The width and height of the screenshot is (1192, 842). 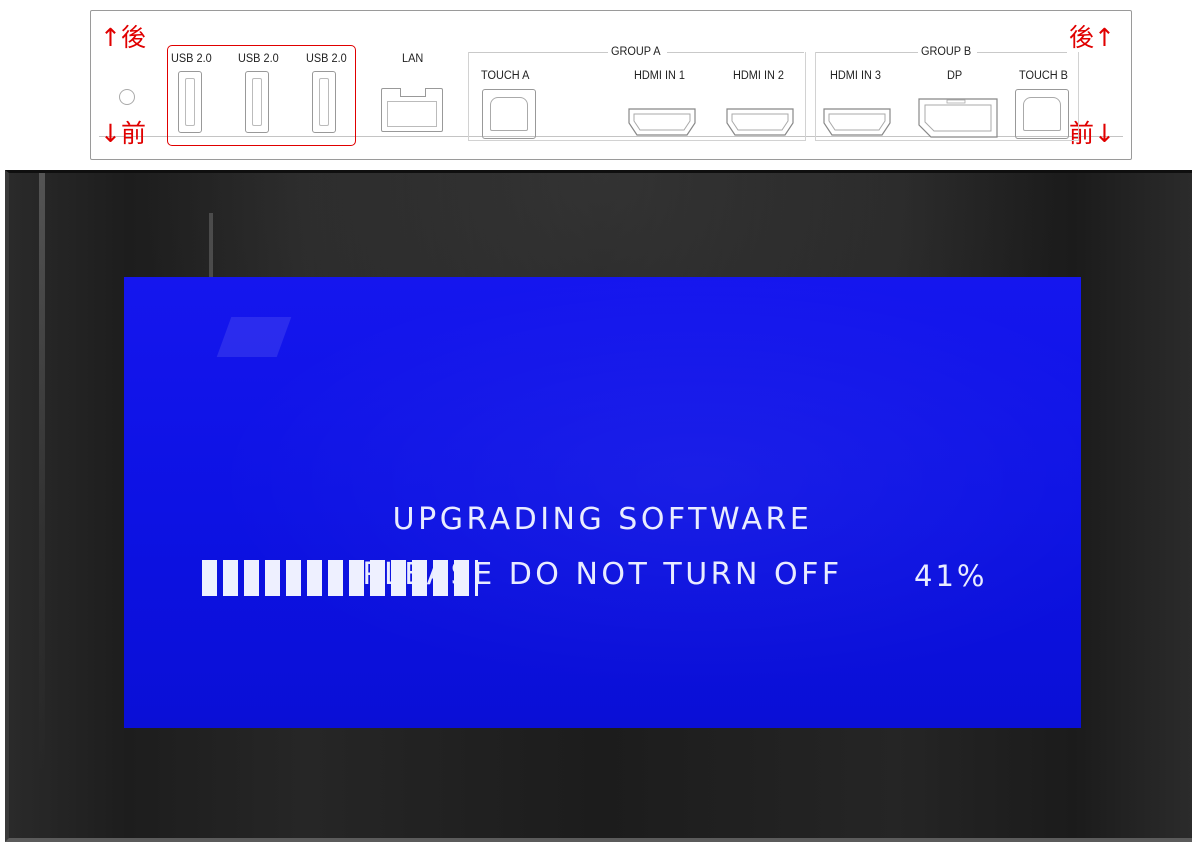 What do you see at coordinates (955, 76) in the screenshot?
I see `dp-label: DP` at bounding box center [955, 76].